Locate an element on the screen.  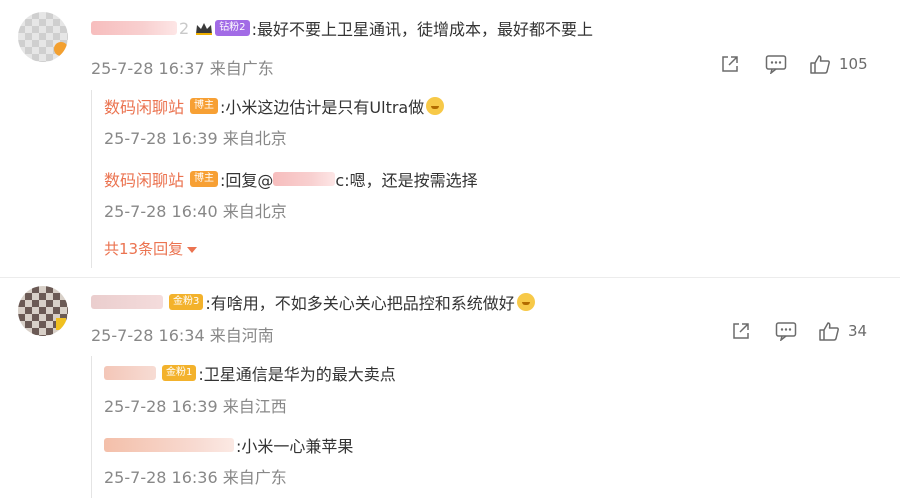
reply-header: 金粉1 :卫星通信是华为的最大卖点 is located at coordinates (250, 373).